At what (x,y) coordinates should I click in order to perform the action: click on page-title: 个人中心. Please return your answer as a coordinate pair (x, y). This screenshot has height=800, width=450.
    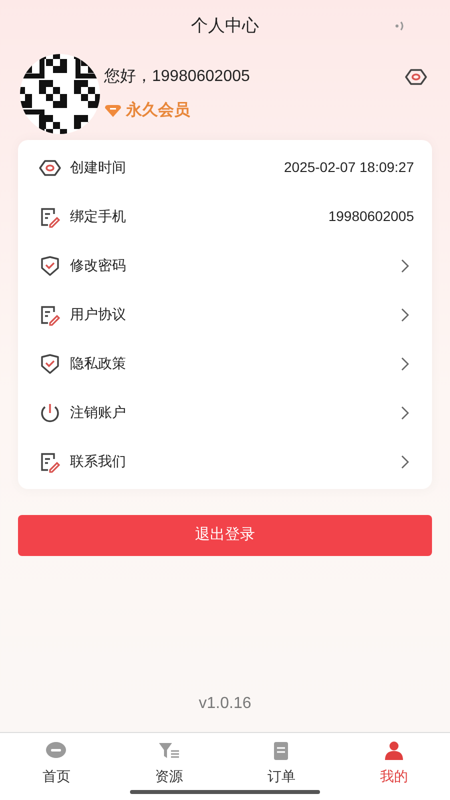
    Looking at the image, I should click on (225, 26).